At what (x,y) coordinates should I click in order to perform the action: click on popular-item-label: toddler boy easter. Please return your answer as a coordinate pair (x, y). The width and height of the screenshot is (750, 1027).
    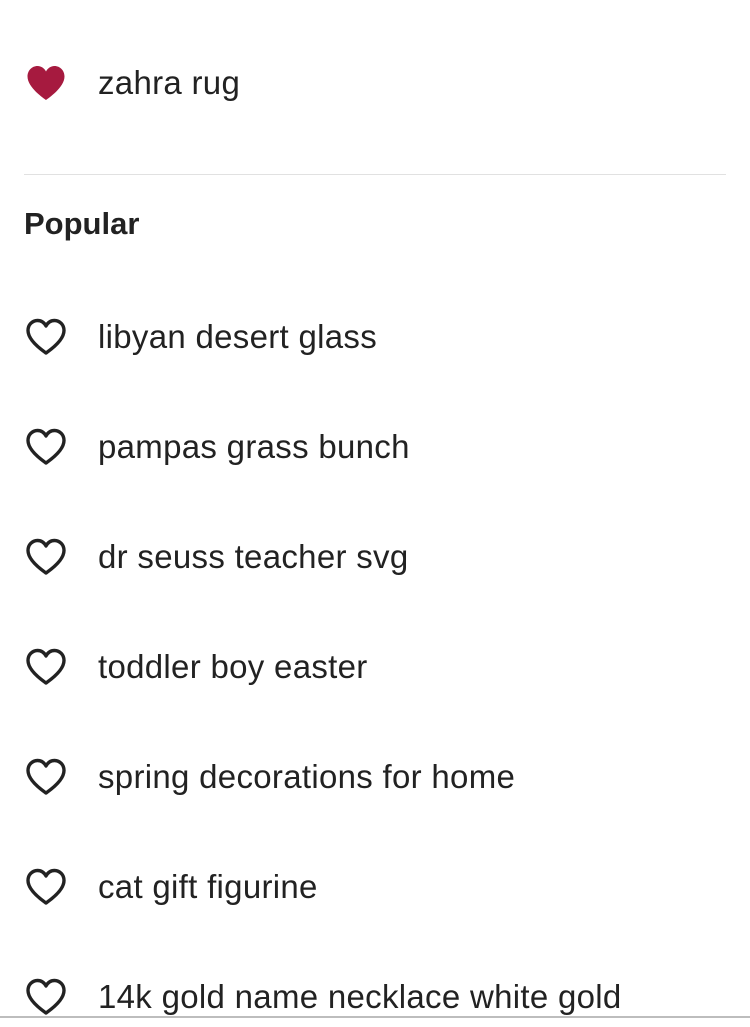
    Looking at the image, I should click on (233, 666).